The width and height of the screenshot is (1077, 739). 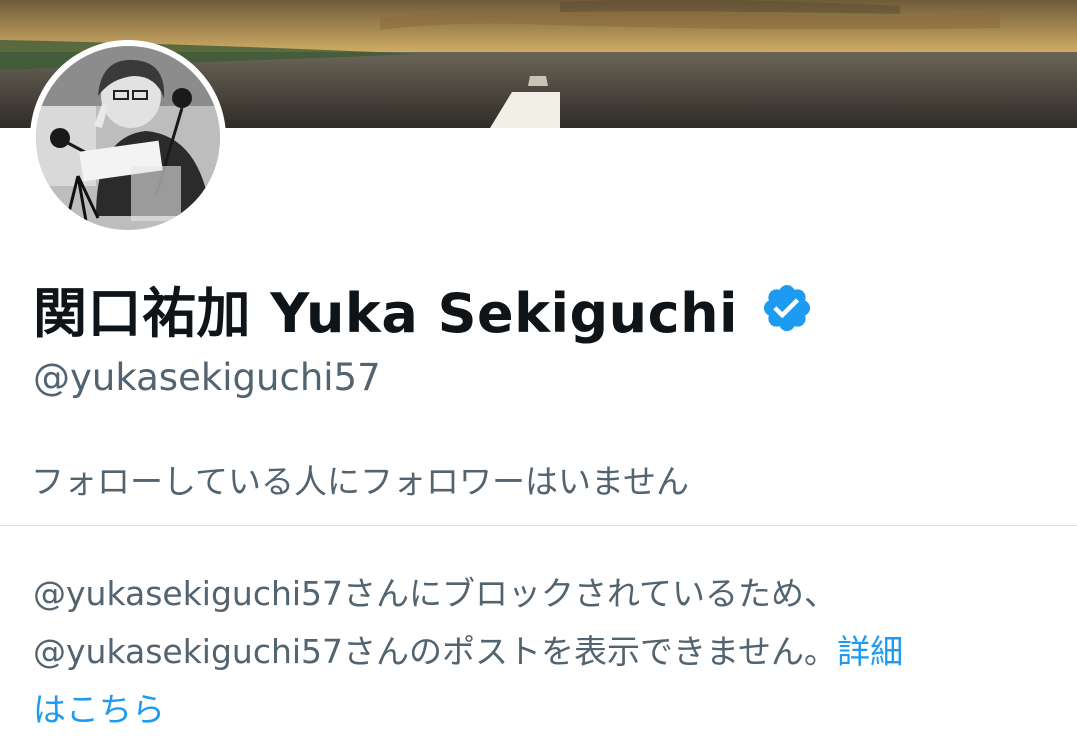 I want to click on blocked-notice-line-2: @yukasekiguchi57さんのポストを表示できません。詳細, so click(x=533, y=652).